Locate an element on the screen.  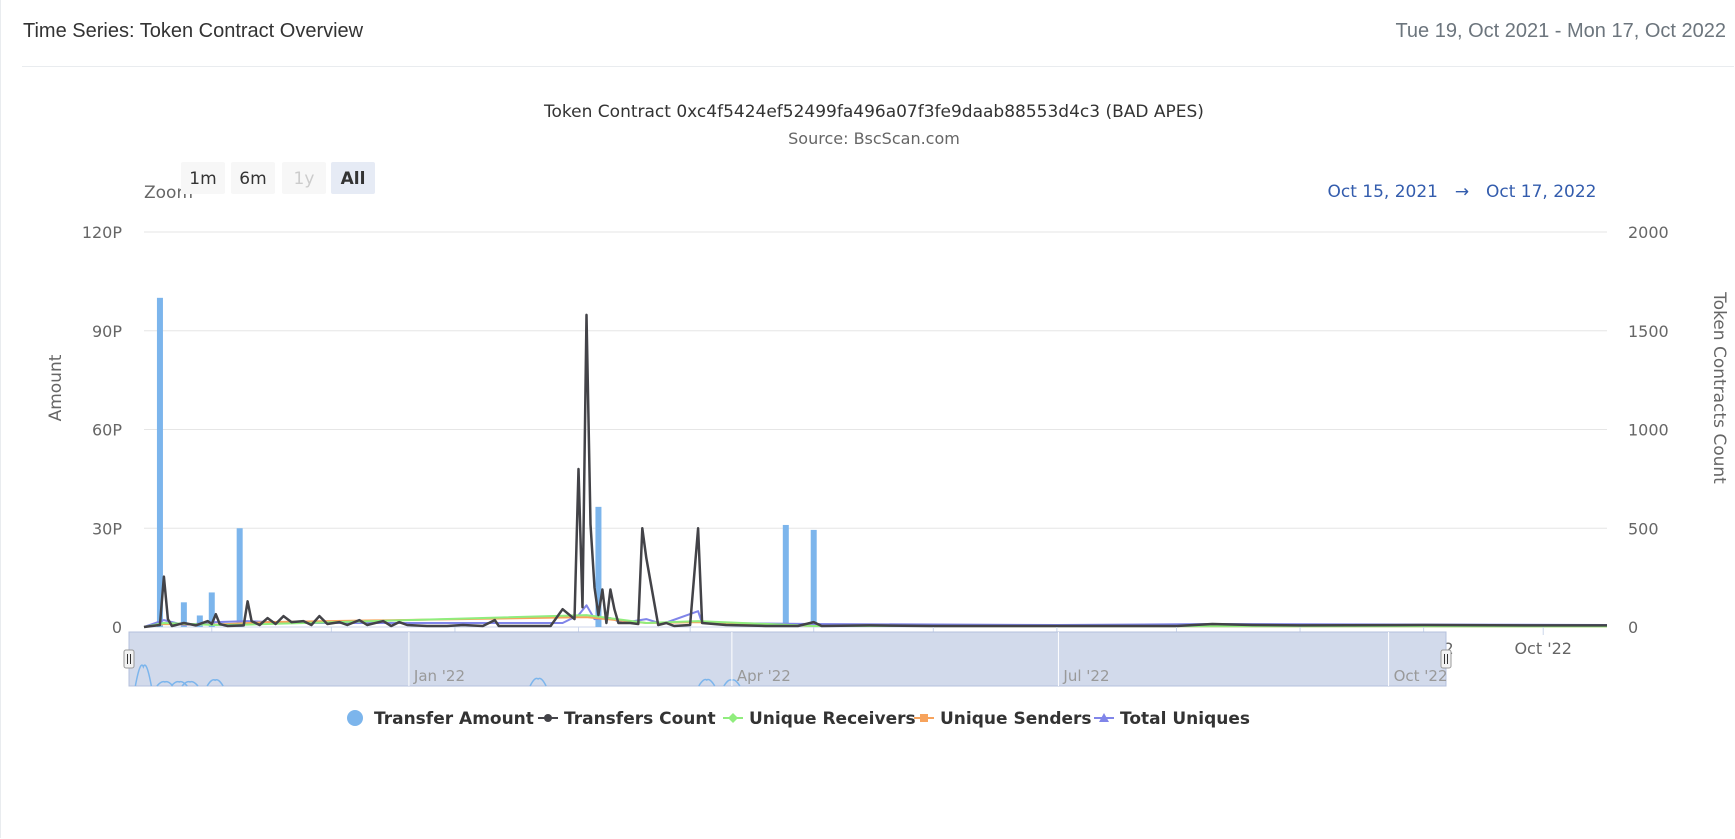
card-title: Time Series: Token Contract Overview is located at coordinates (193, 31).